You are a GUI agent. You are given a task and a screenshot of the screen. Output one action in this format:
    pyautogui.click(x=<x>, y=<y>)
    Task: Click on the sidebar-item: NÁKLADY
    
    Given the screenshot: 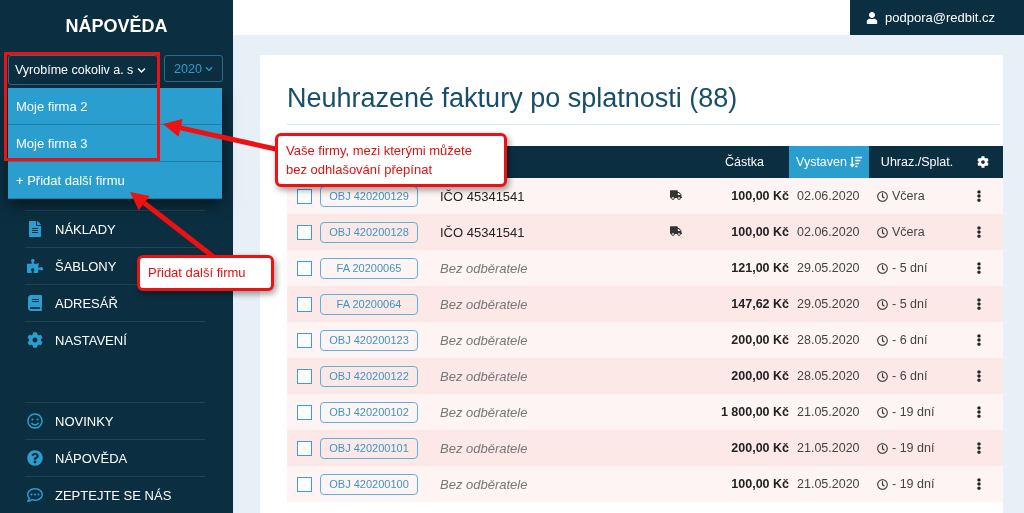 What is the action you would take?
    pyautogui.click(x=115, y=228)
    